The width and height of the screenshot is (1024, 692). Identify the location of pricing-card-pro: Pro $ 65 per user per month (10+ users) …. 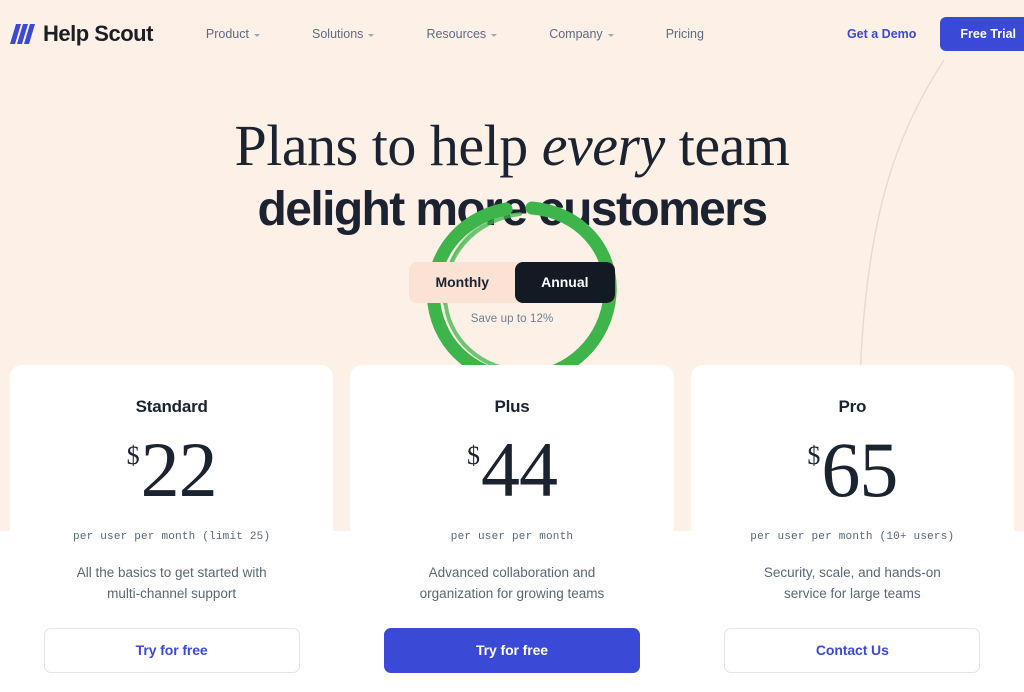
(852, 528).